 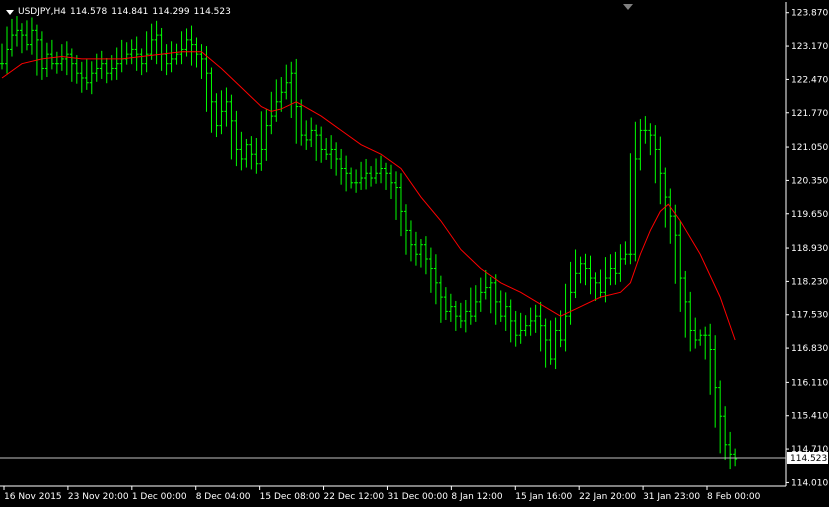 What do you see at coordinates (809, 14) in the screenshot?
I see `price-tick-label: 123.870` at bounding box center [809, 14].